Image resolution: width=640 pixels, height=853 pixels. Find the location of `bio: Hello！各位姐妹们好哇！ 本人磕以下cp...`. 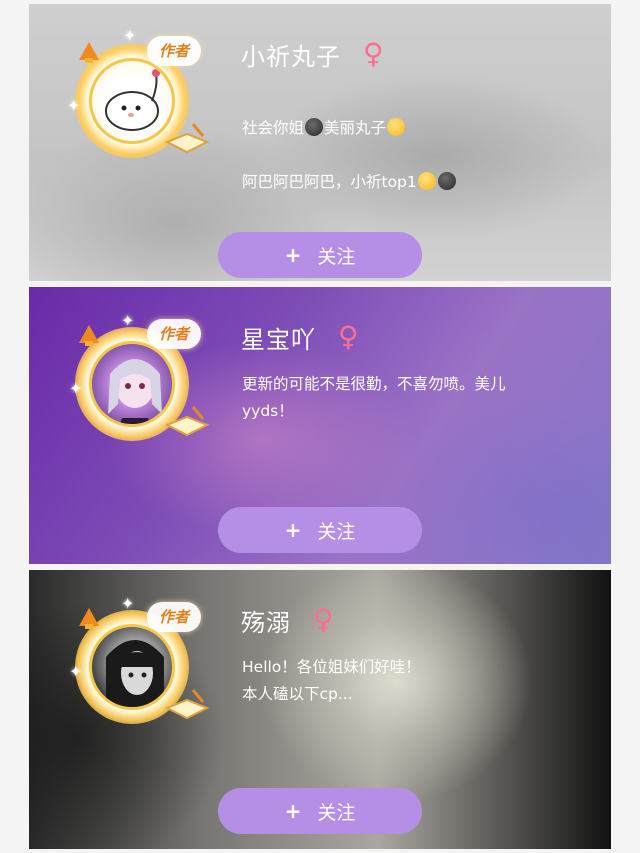

bio: Hello！各位姐妹们好哇！ 本人磕以下cp... is located at coordinates (331, 680).